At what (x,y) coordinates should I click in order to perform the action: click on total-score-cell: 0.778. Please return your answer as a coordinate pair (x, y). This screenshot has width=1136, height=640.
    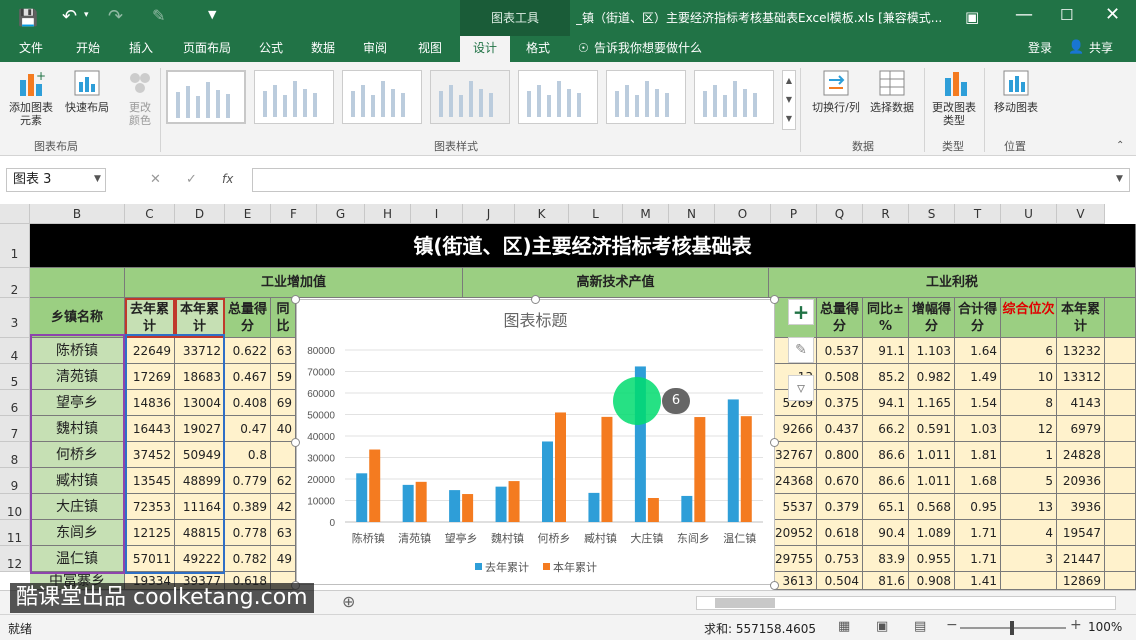
    Looking at the image, I should click on (248, 533).